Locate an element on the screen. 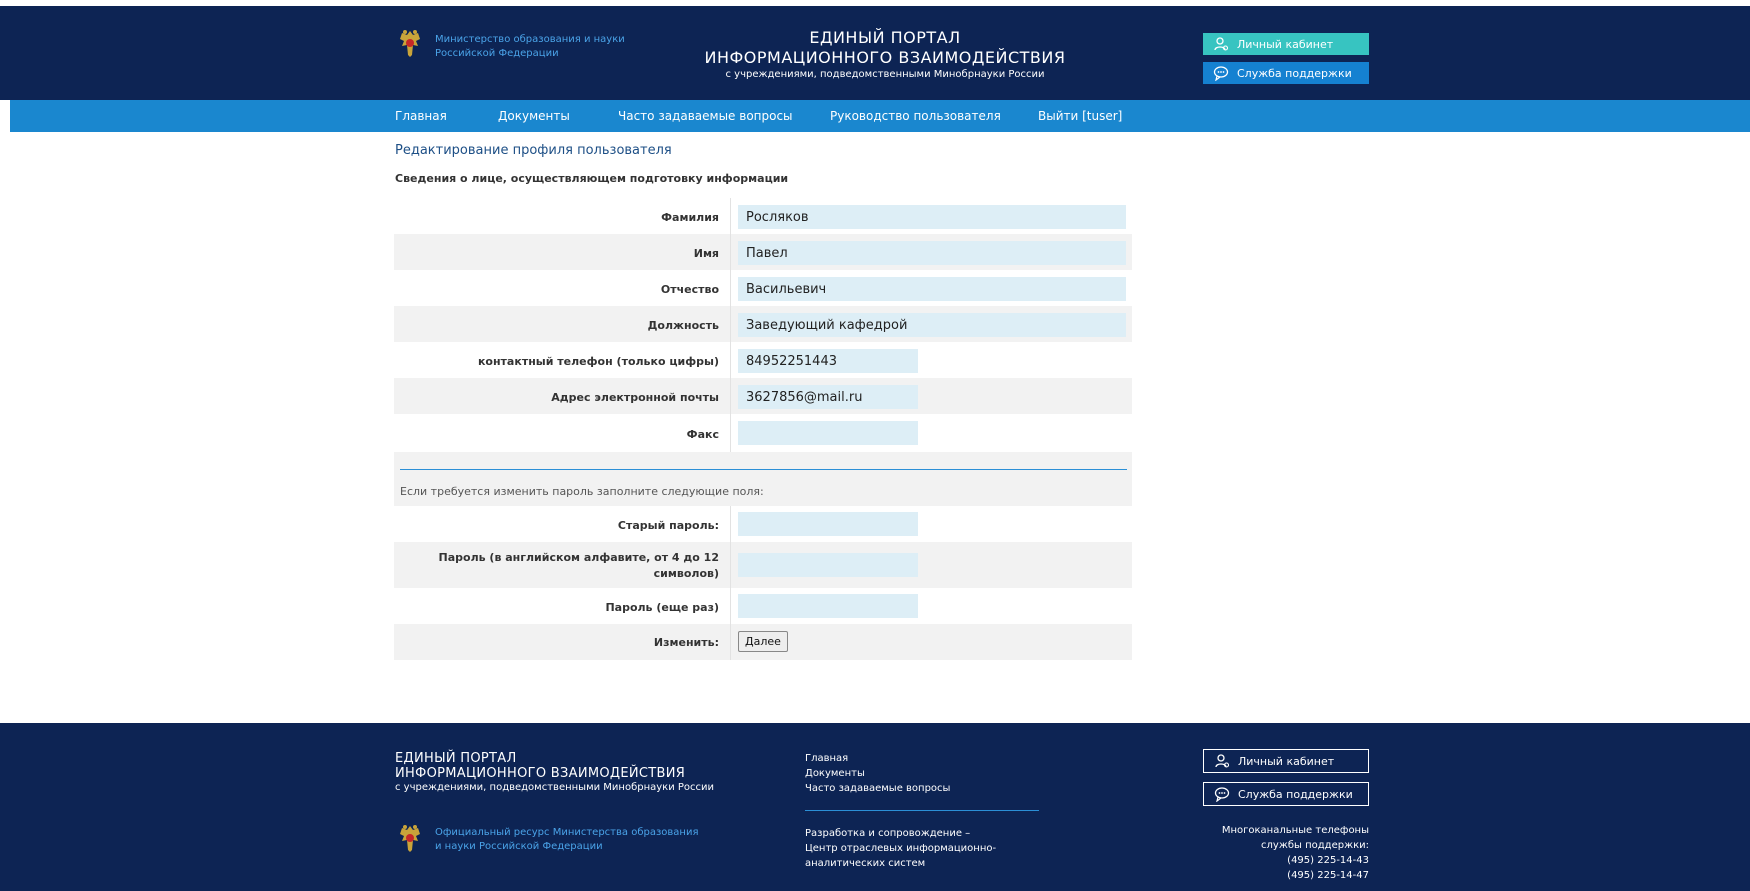 The height and width of the screenshot is (891, 1750). row-patronymic: Отчество is located at coordinates (763, 288).